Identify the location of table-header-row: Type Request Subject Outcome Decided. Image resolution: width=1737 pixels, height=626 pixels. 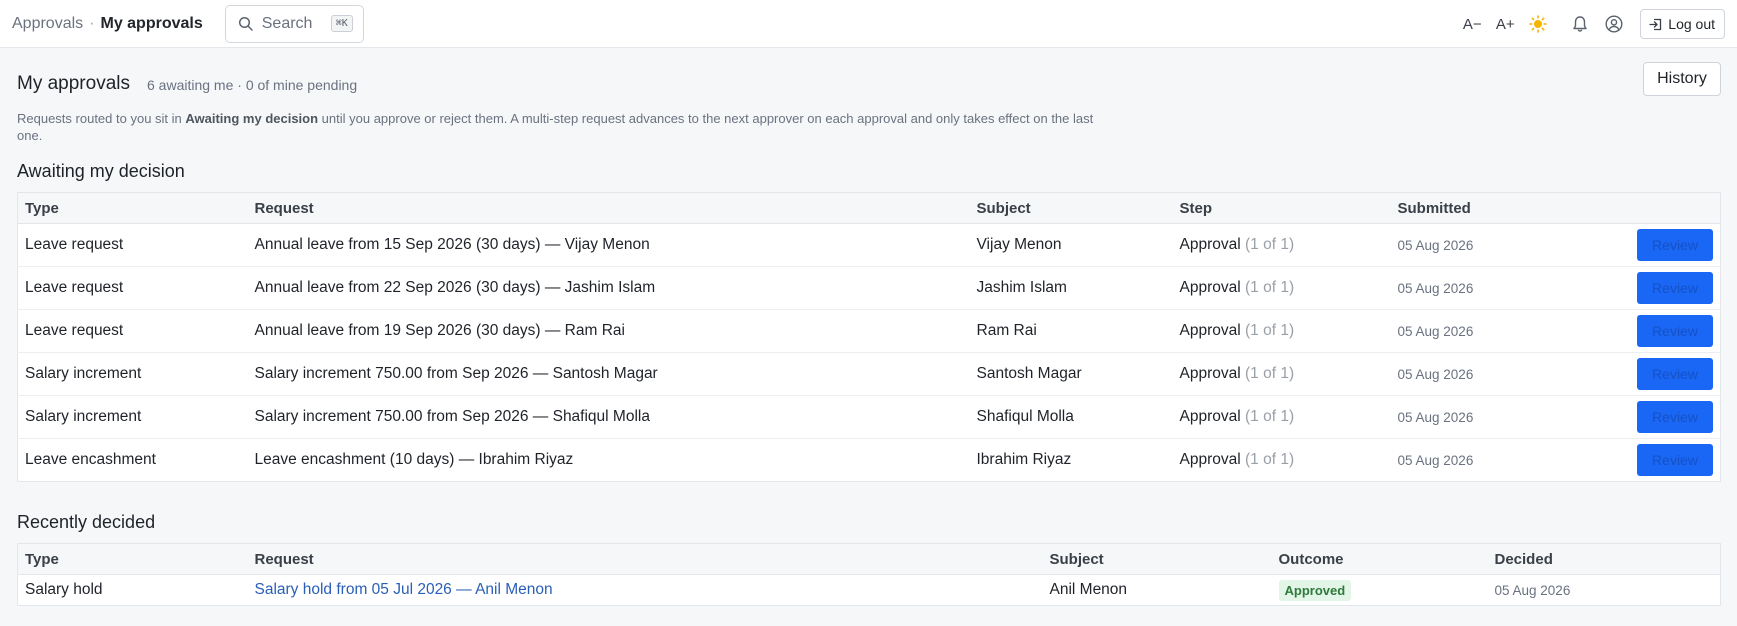
(869, 559).